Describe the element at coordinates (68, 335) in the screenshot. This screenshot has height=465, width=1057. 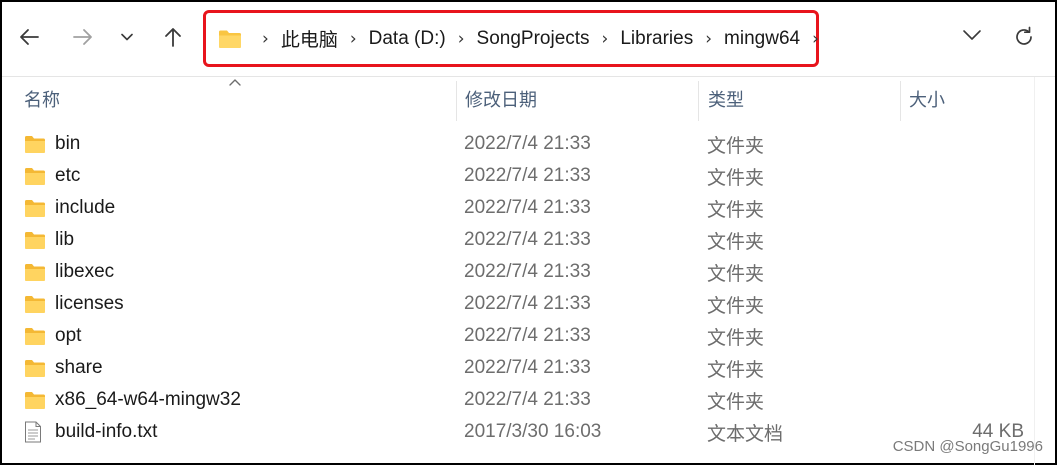
I see `file-name: opt` at that location.